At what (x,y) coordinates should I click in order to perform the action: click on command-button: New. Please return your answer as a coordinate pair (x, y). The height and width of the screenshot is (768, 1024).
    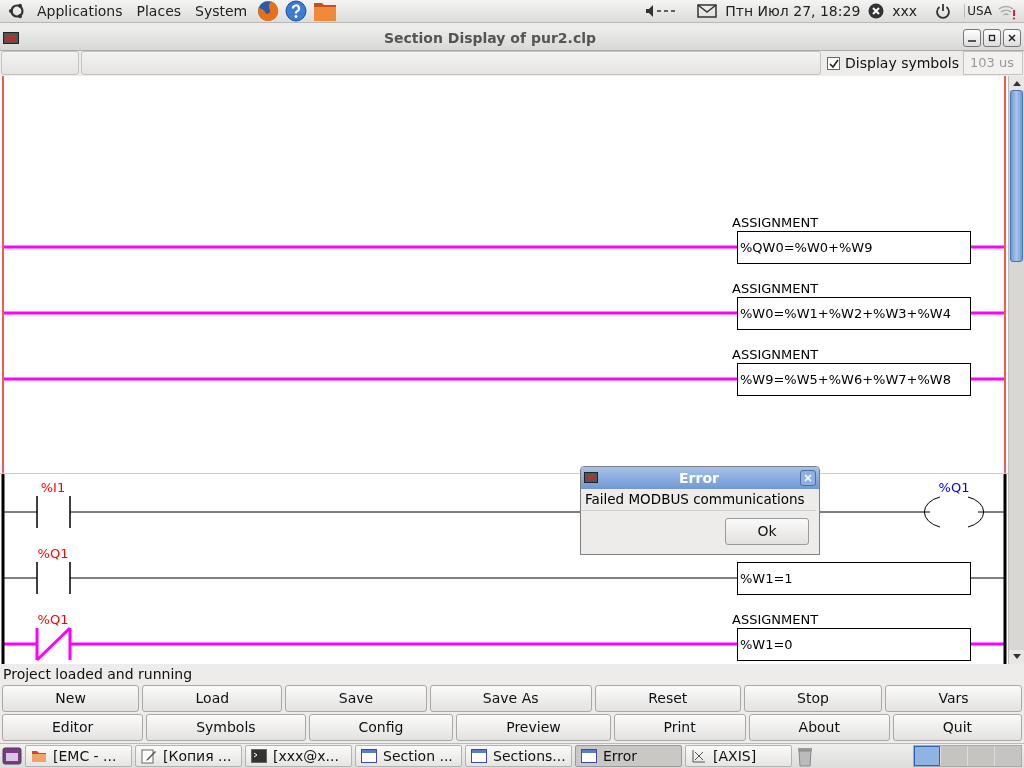
    Looking at the image, I should click on (71, 698).